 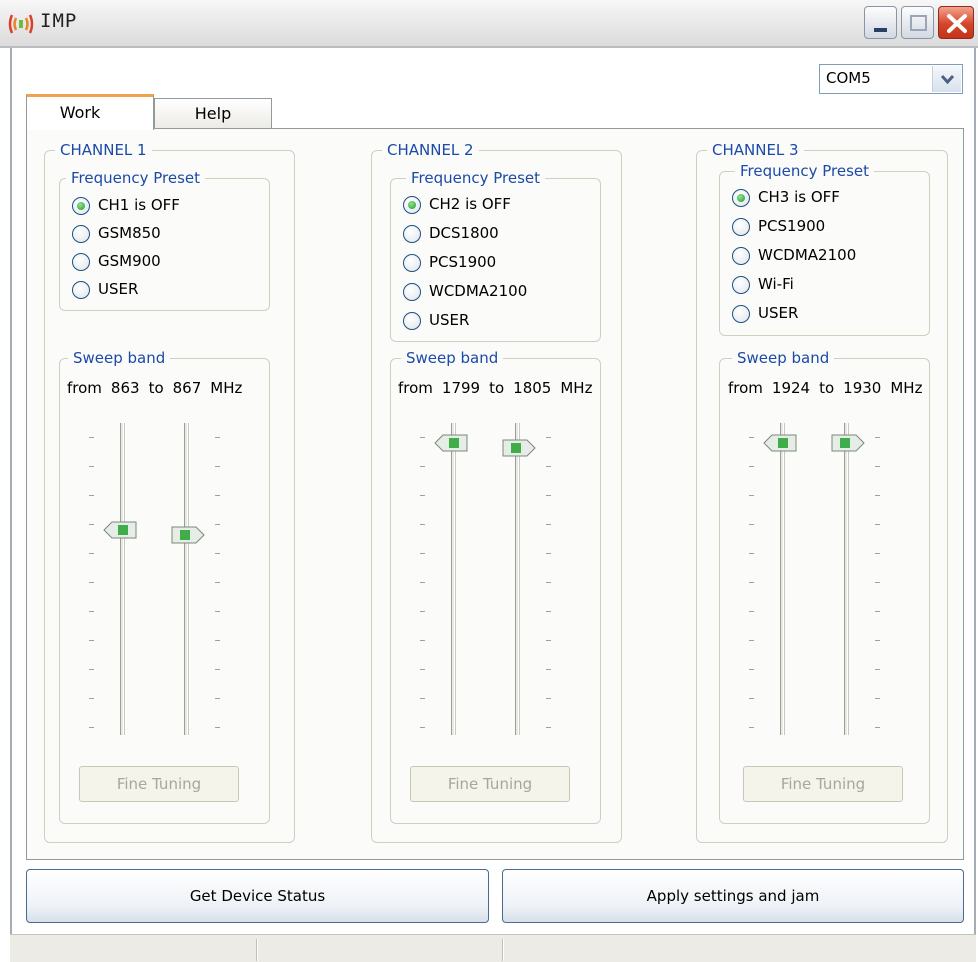 What do you see at coordinates (502, 950) in the screenshot?
I see `status-separator` at bounding box center [502, 950].